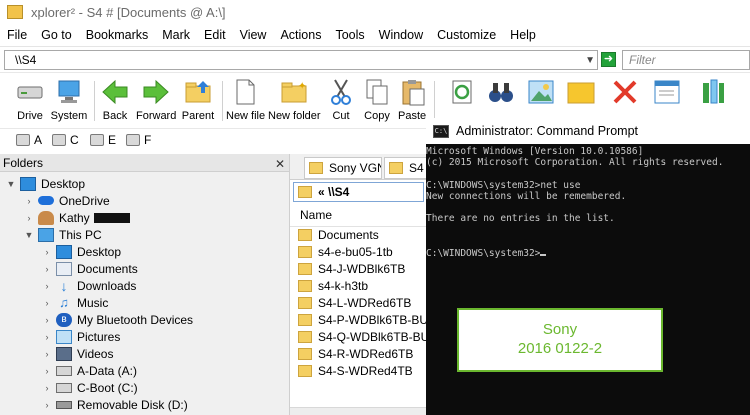 Image resolution: width=750 pixels, height=415 pixels. I want to click on redacted-block, so click(111, 217).